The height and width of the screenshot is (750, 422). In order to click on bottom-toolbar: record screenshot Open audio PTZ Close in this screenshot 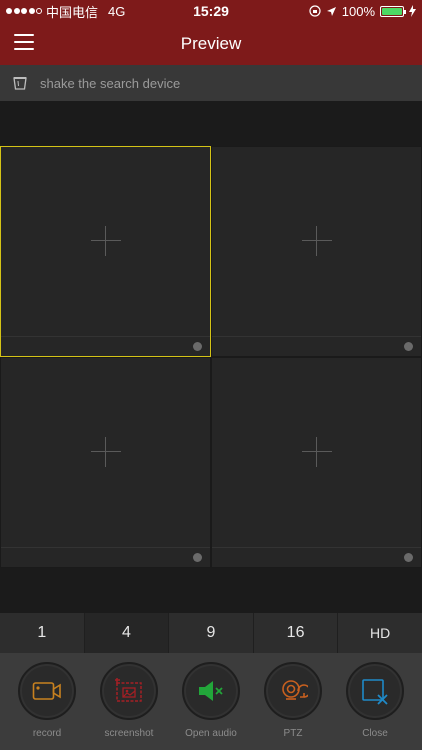, I will do `click(211, 701)`.